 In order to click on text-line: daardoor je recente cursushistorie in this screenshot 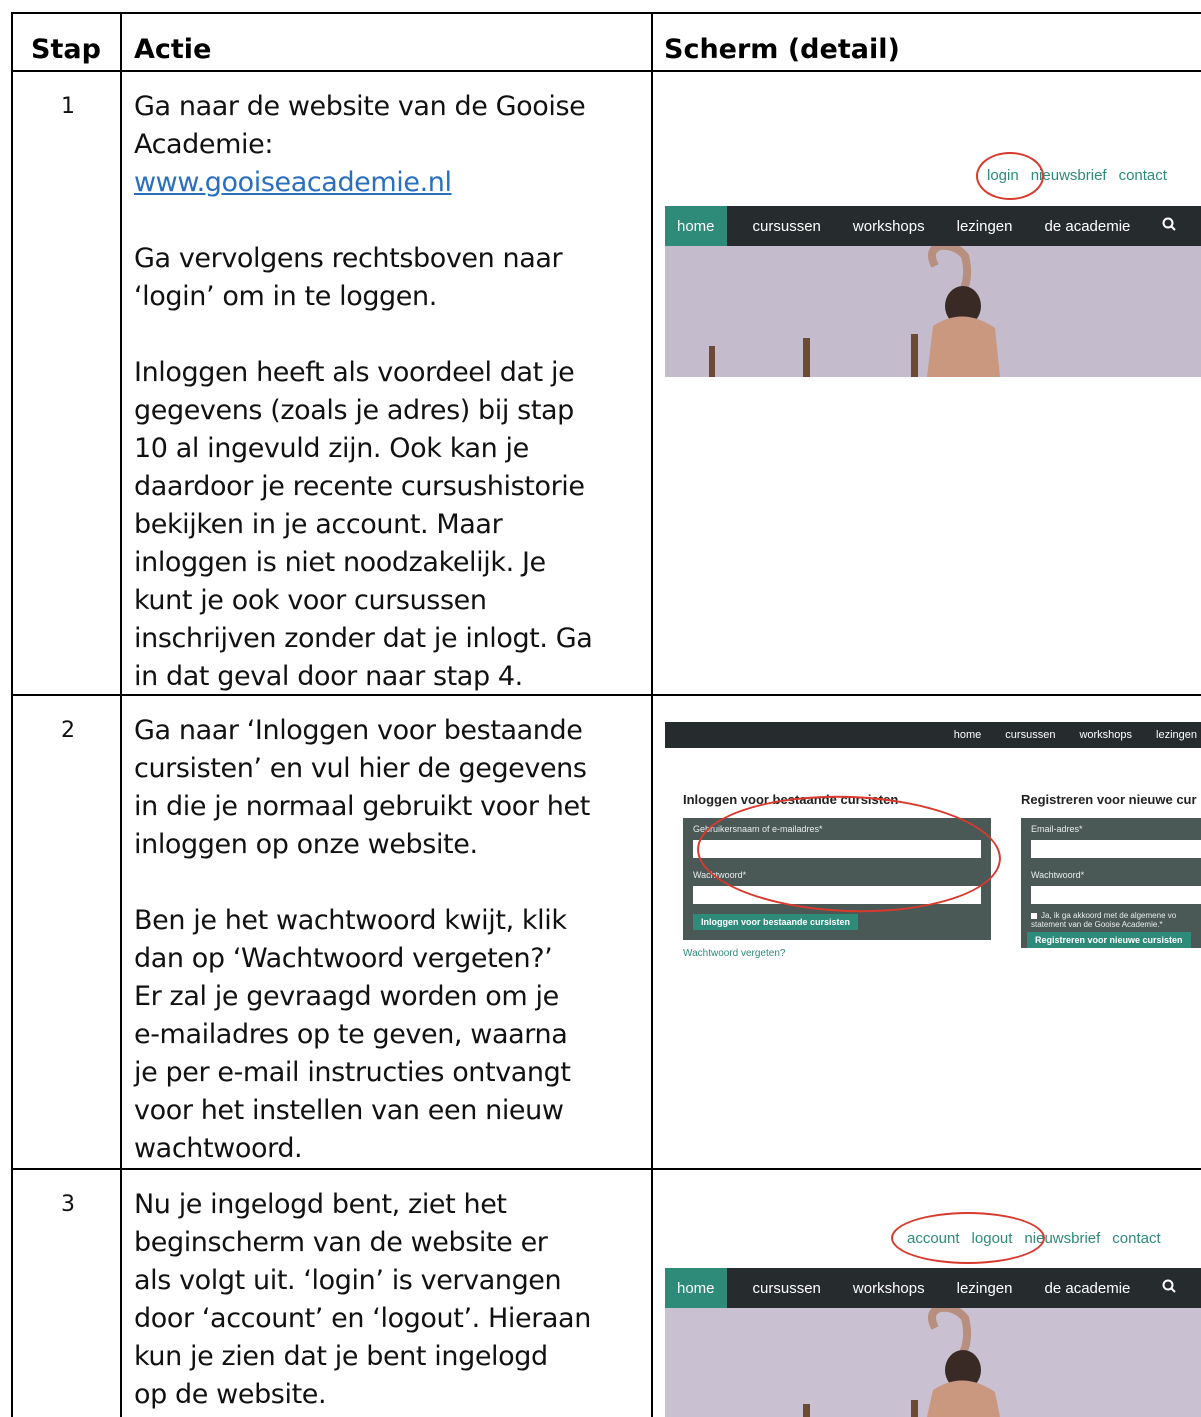, I will do `click(359, 486)`.